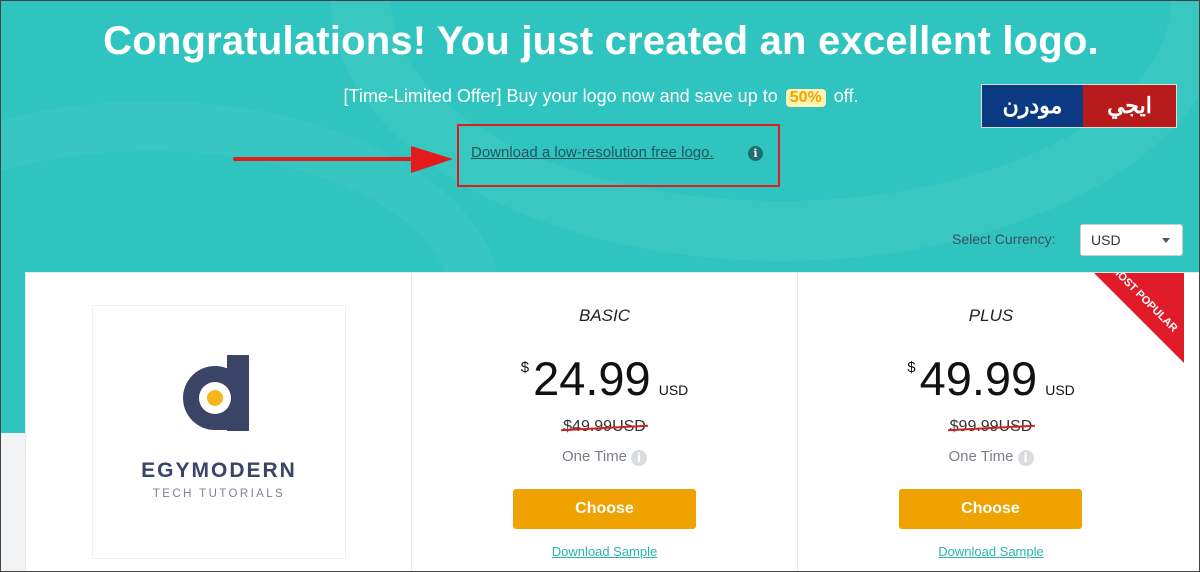 Image resolution: width=1200 pixels, height=572 pixels. Describe the element at coordinates (219, 432) in the screenshot. I see `logo-preview: EGYMODERN TECH TUTORIALS` at that location.